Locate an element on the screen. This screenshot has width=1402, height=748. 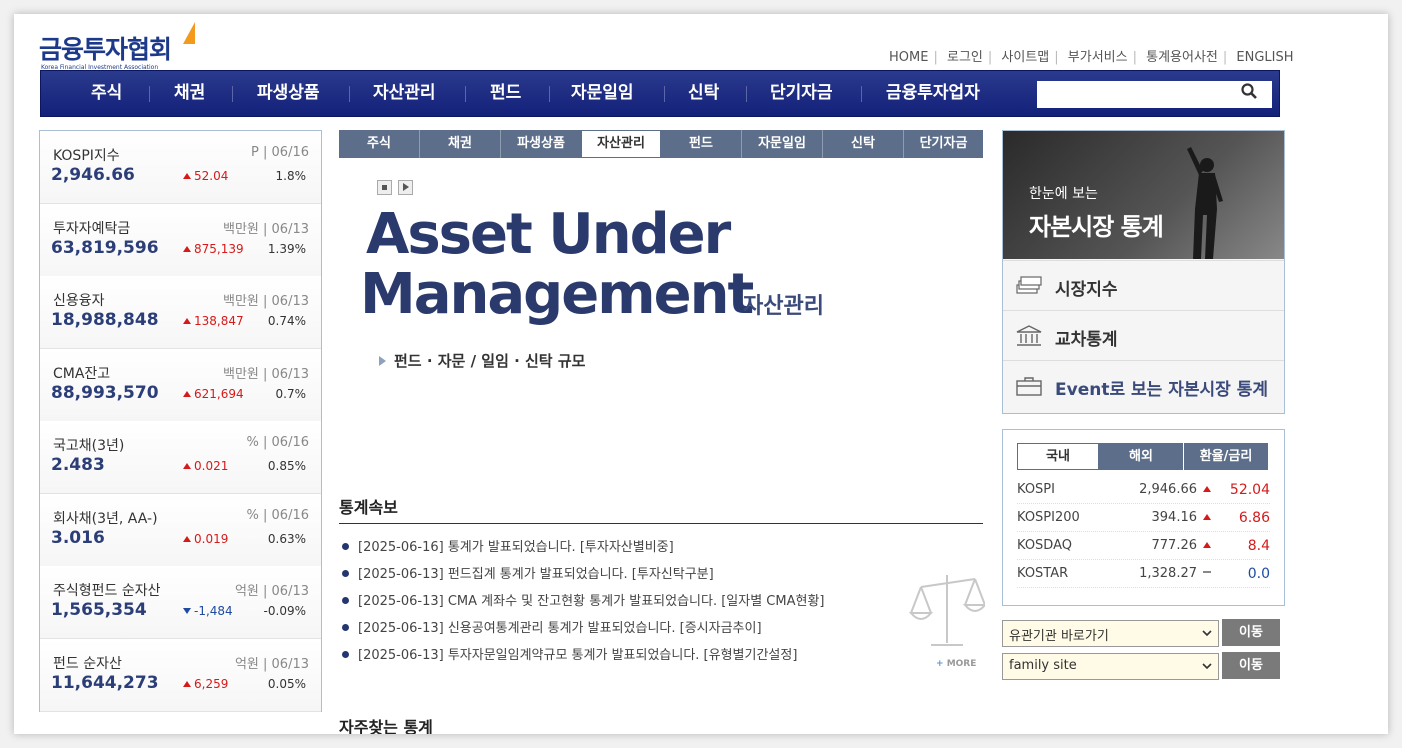
banner-menu-cross-stats: 교차통계 is located at coordinates (1143, 335).